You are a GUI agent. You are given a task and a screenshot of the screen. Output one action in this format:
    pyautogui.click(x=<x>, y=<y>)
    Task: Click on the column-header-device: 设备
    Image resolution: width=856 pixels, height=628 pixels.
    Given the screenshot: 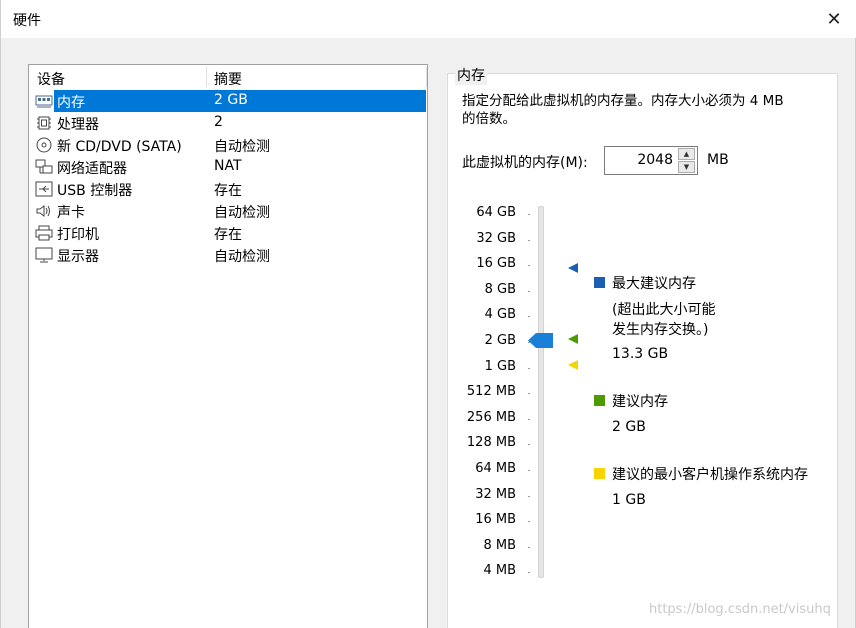 What is the action you would take?
    pyautogui.click(x=51, y=79)
    